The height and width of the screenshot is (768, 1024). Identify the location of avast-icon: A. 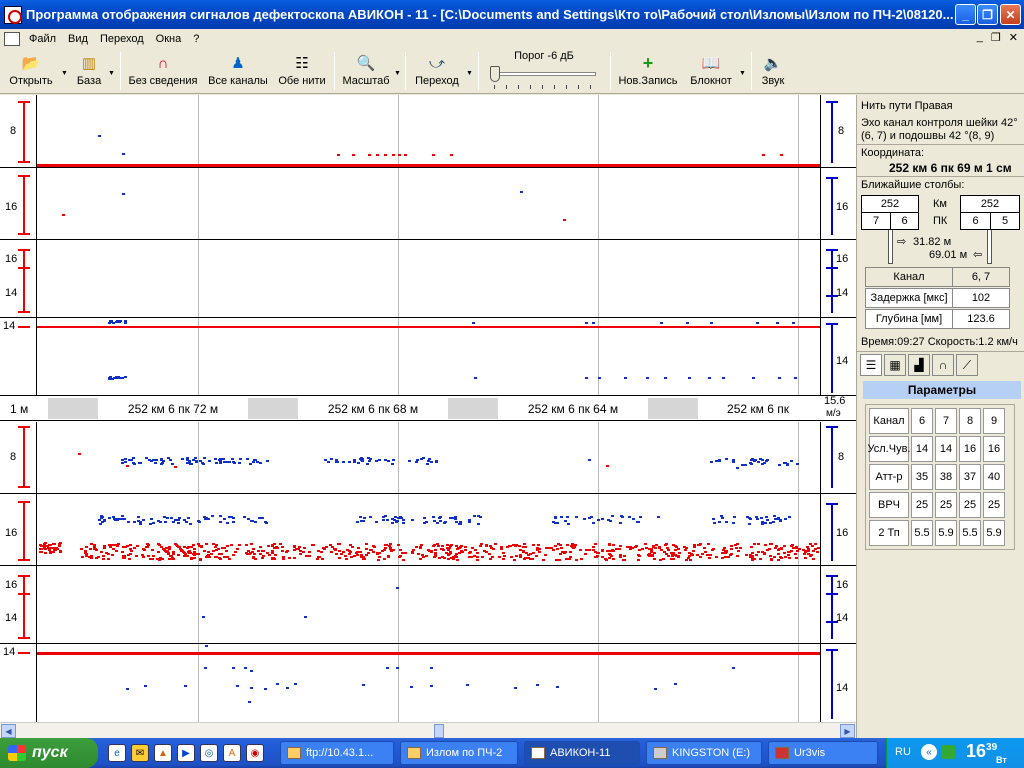
(232, 753).